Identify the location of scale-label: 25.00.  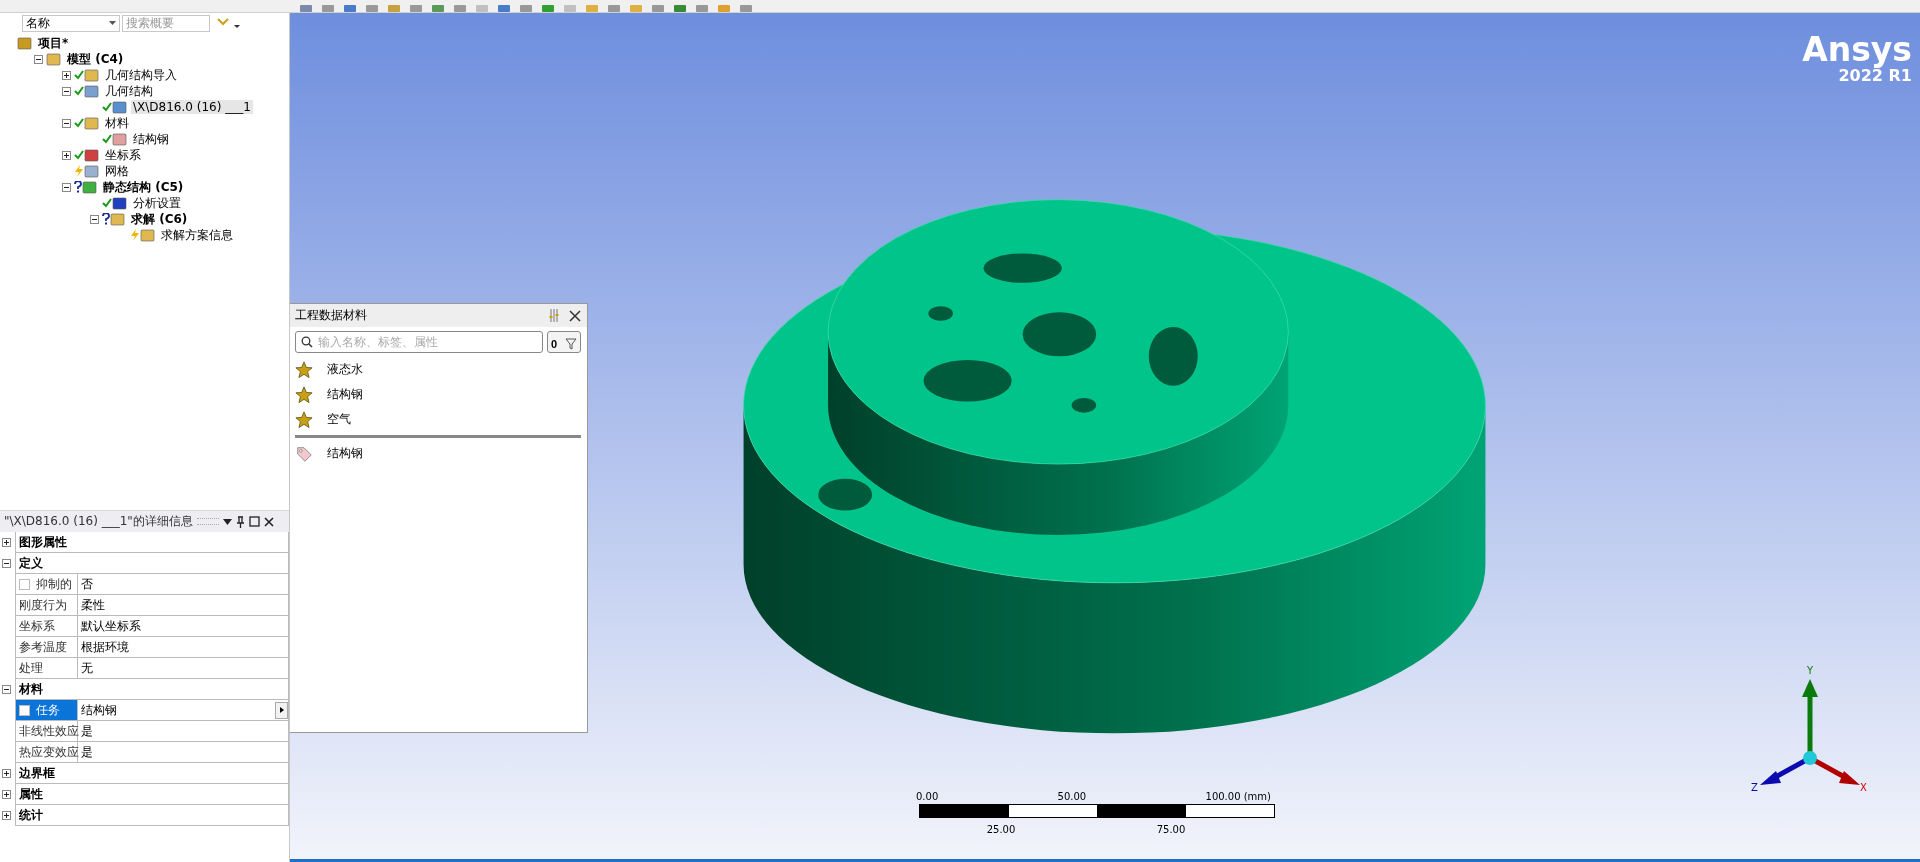
(1001, 830).